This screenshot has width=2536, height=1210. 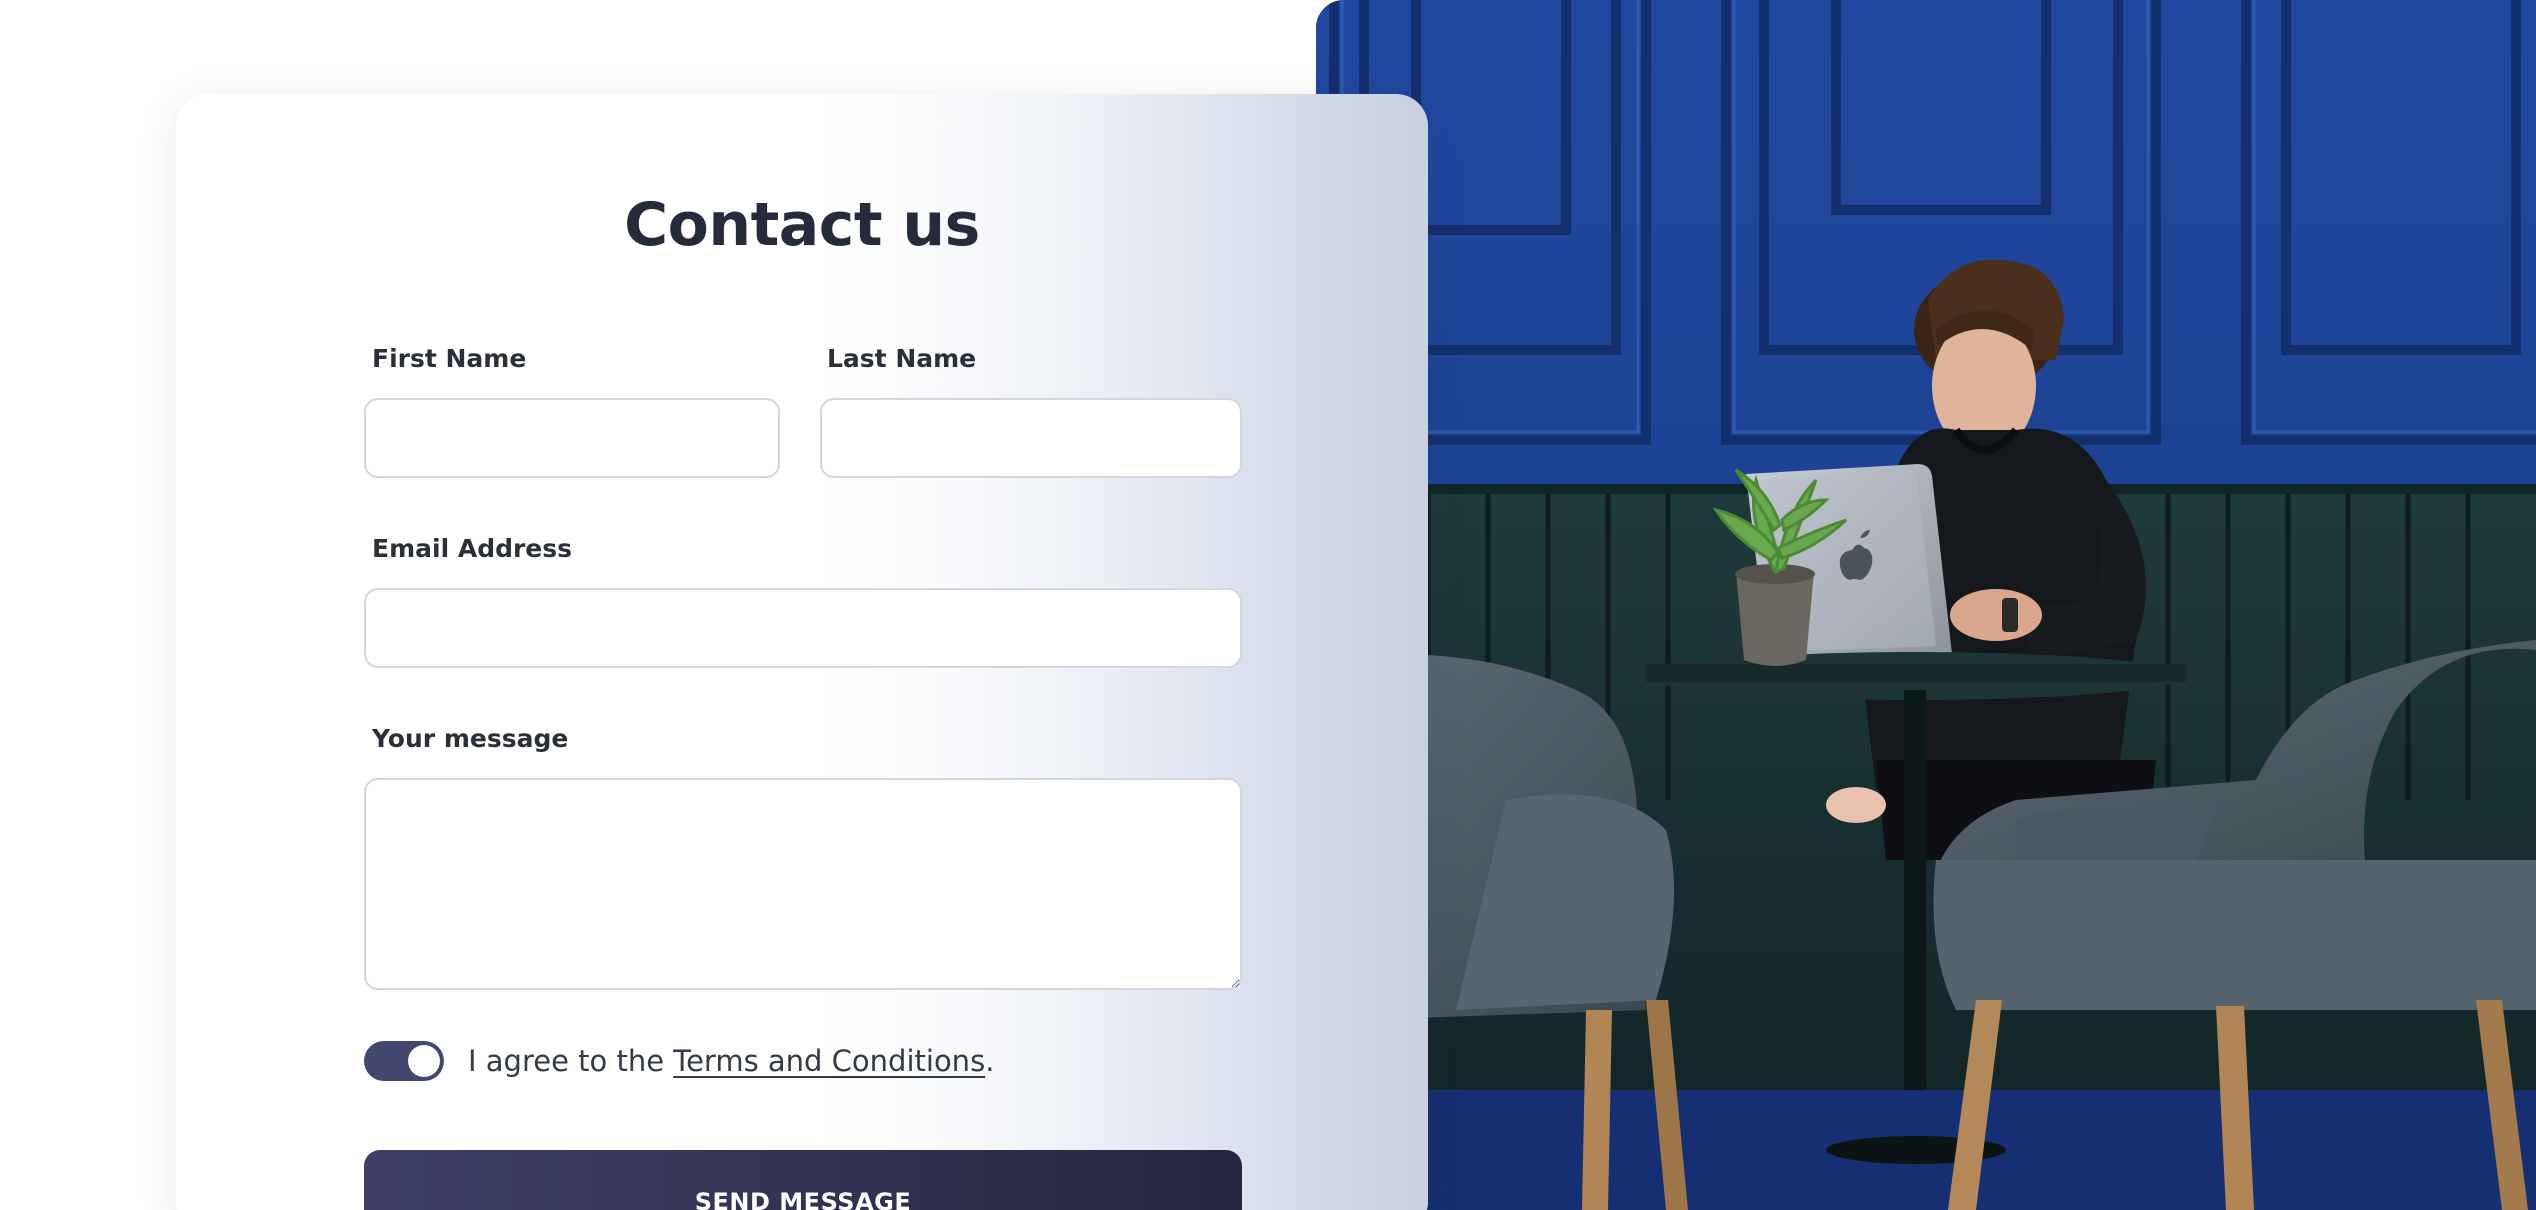 What do you see at coordinates (424, 1061) in the screenshot?
I see `toggle-switch-icon` at bounding box center [424, 1061].